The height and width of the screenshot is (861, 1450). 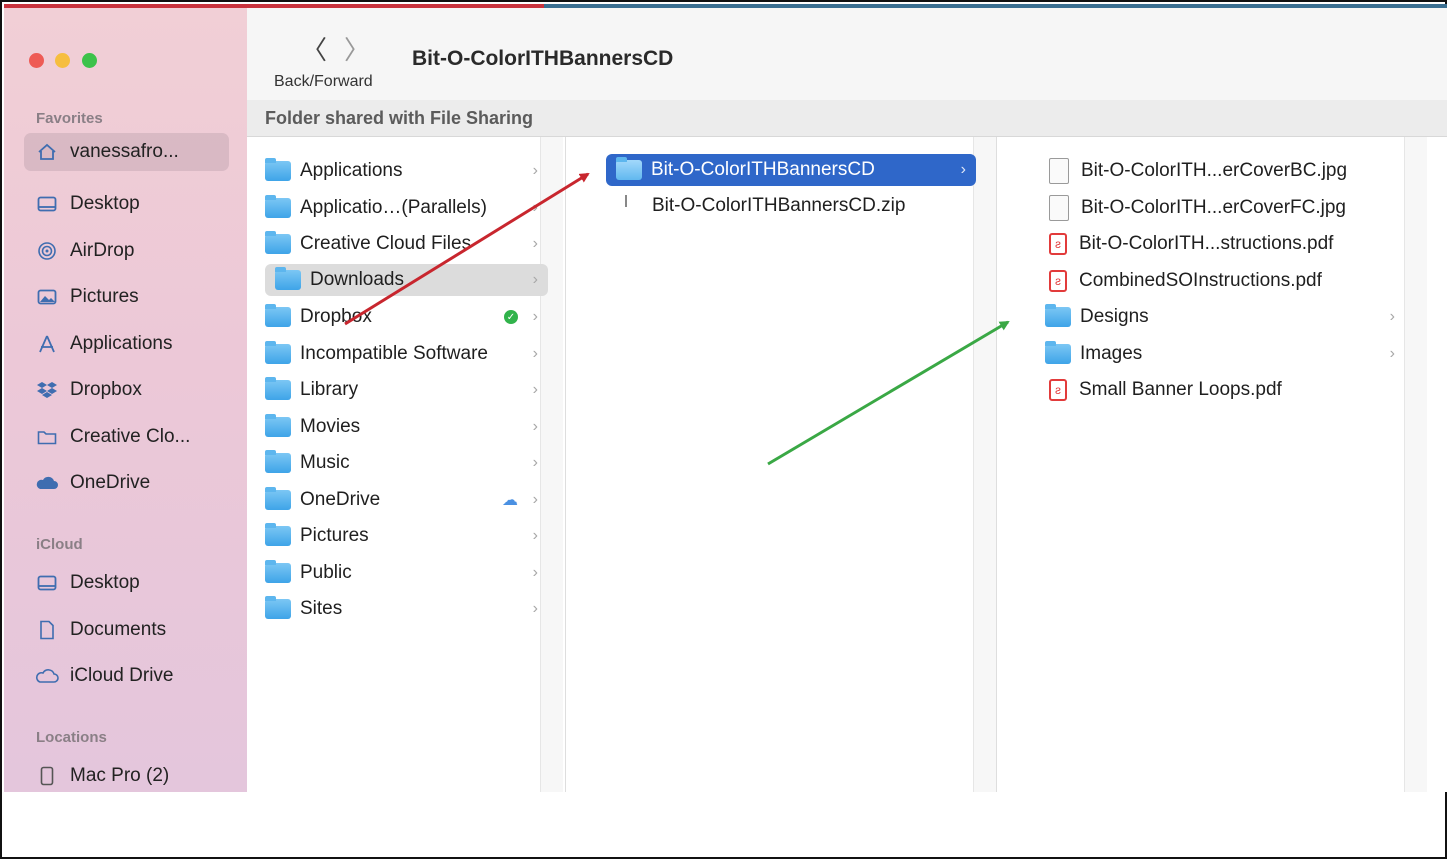 I want to click on sidebar-item-mac-pro: Mac Pro (2), so click(x=126, y=774).